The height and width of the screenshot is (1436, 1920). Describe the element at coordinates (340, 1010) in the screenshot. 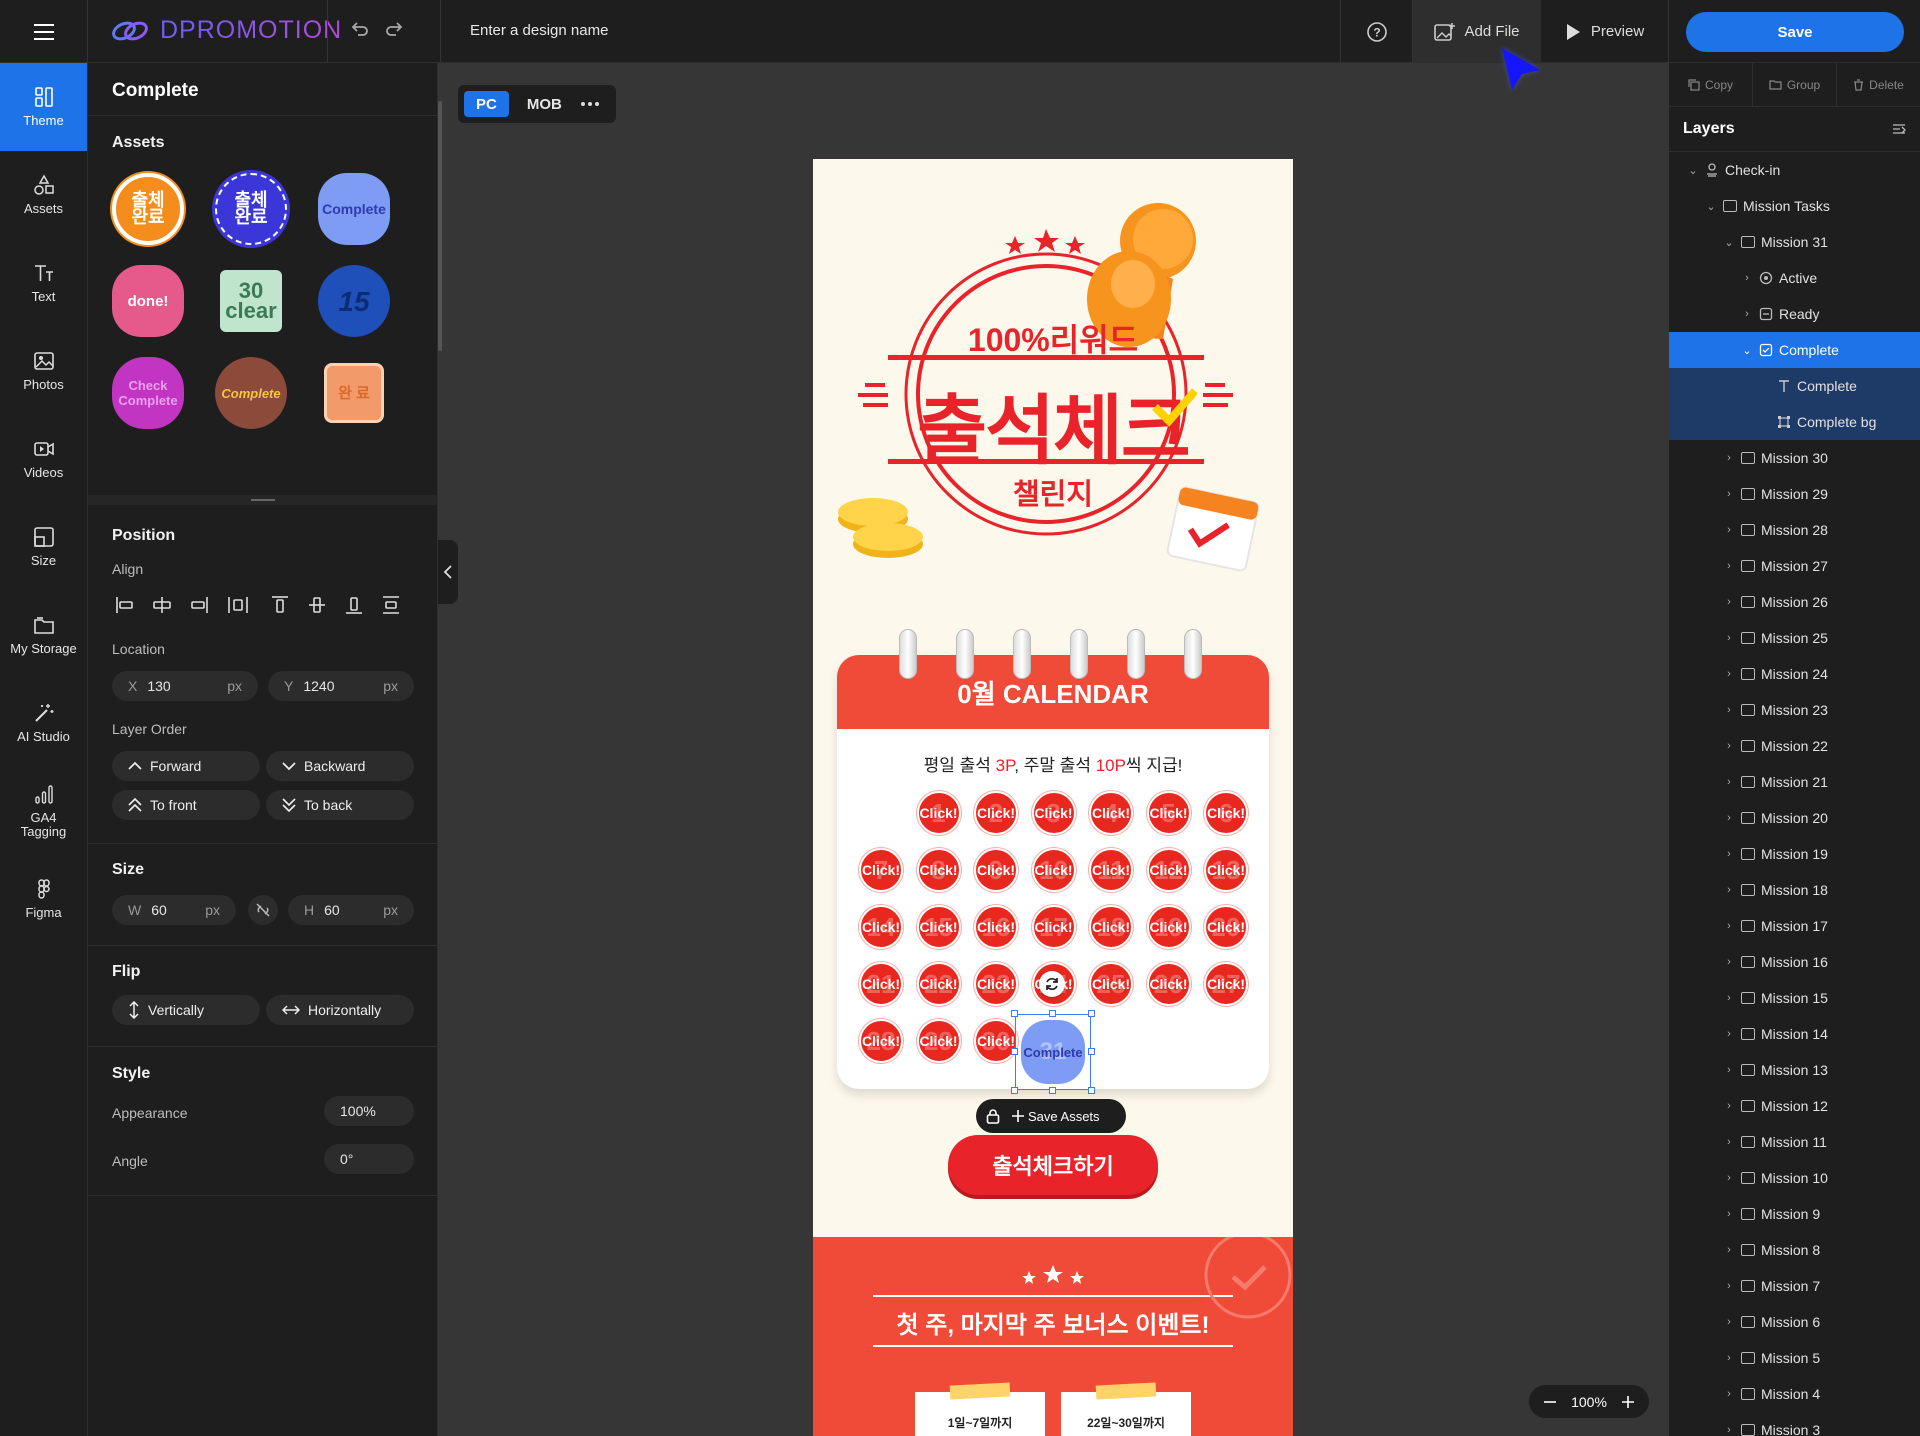

I see `flip-horizontal-button: Horizontally` at that location.